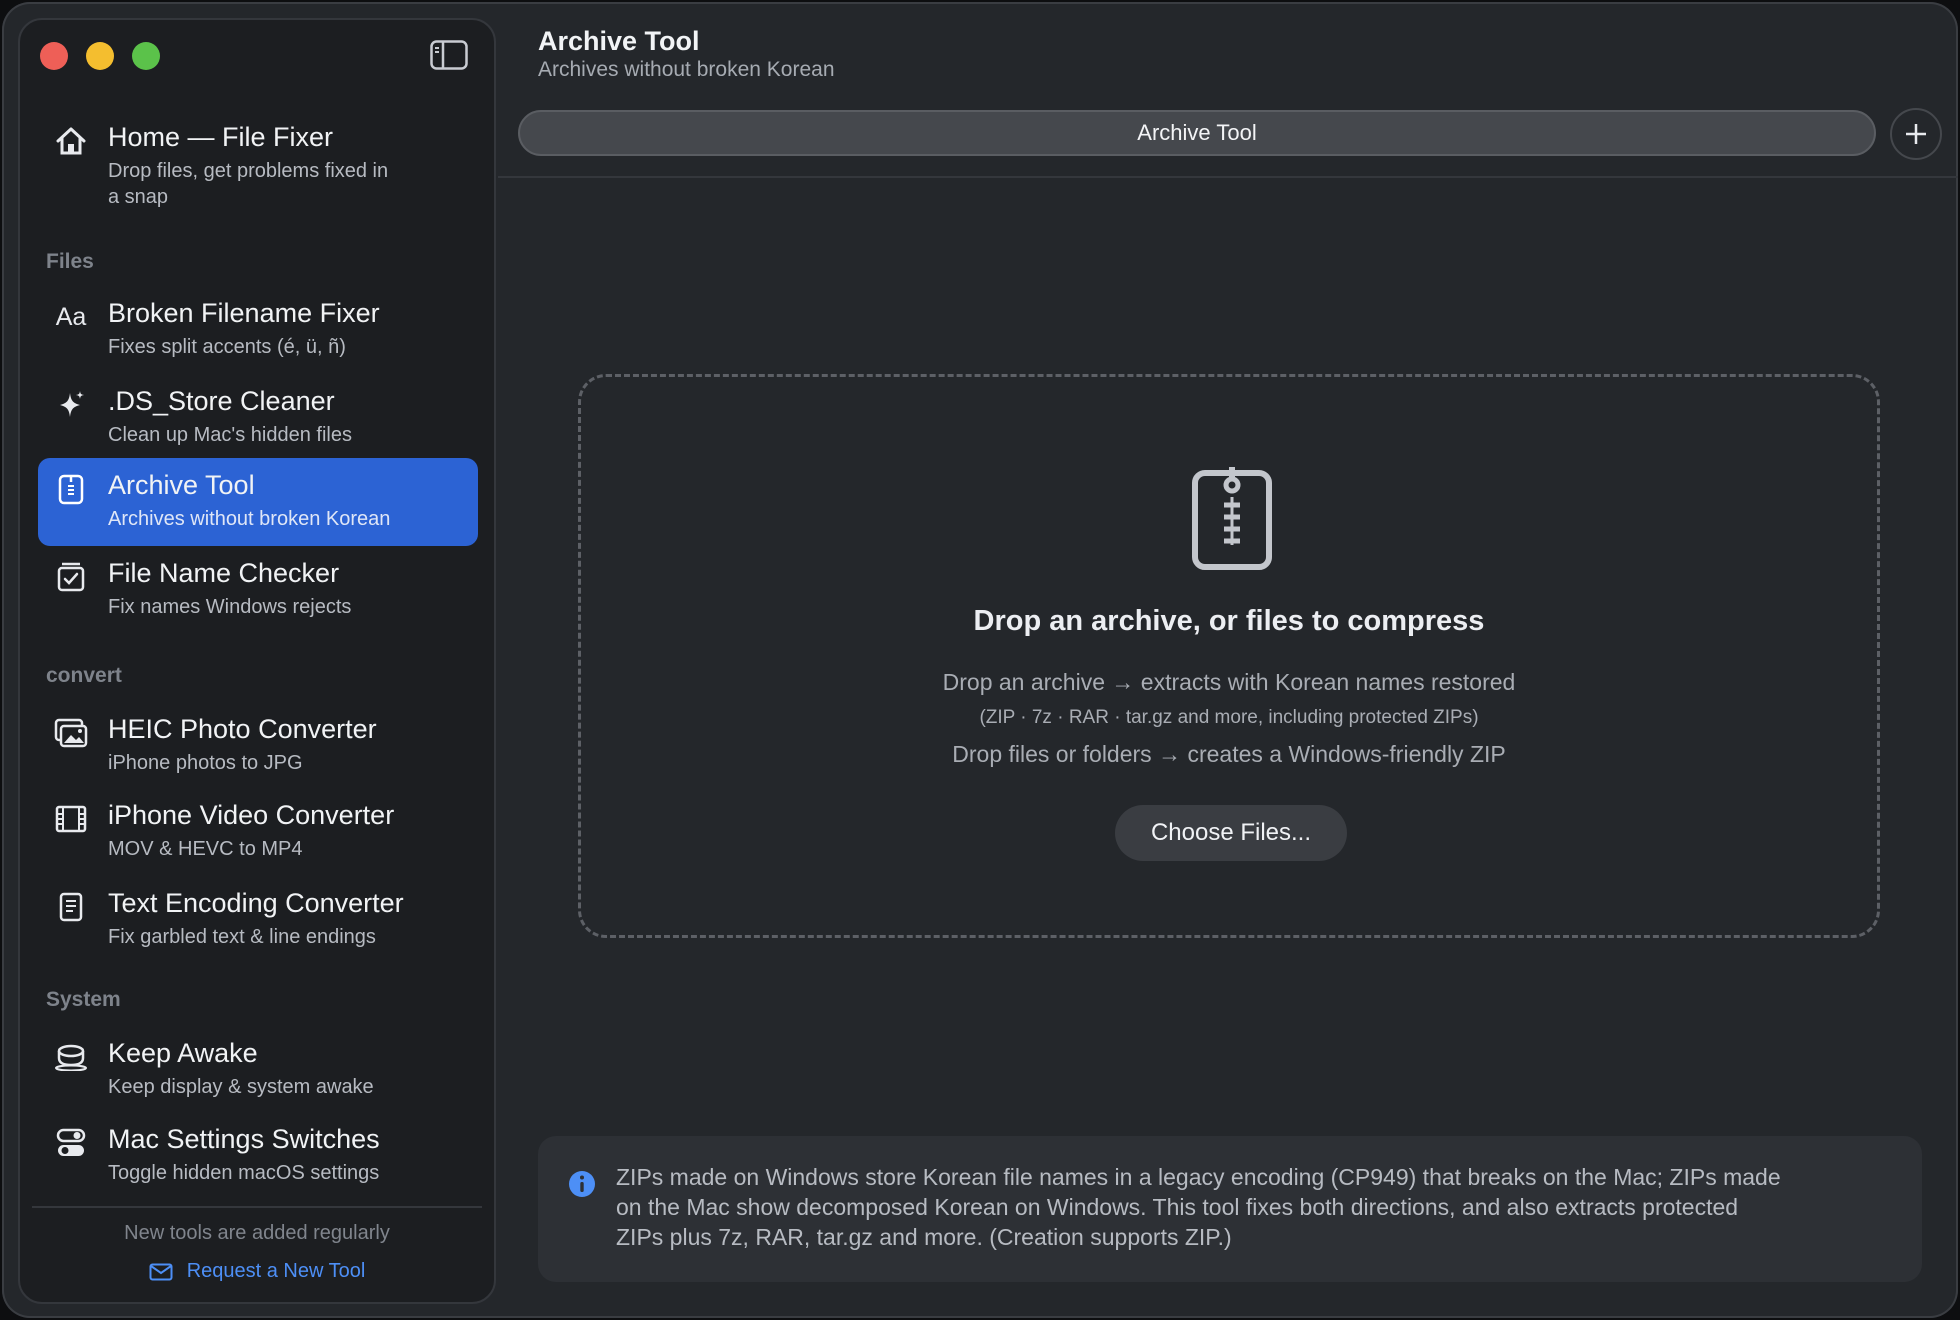 This screenshot has width=1960, height=1320. What do you see at coordinates (221, 401) in the screenshot?
I see `sidebar-item-title: .DS_Store Cleaner` at bounding box center [221, 401].